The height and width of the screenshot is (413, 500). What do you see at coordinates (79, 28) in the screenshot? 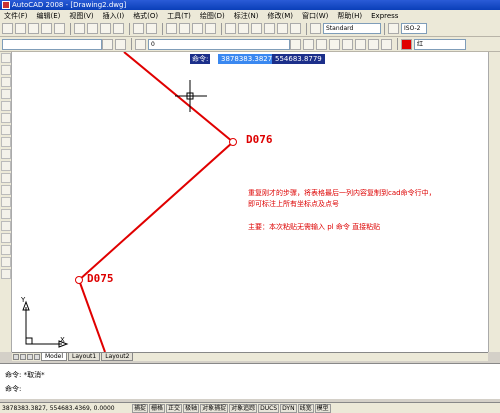
I see `cut-icon` at bounding box center [79, 28].